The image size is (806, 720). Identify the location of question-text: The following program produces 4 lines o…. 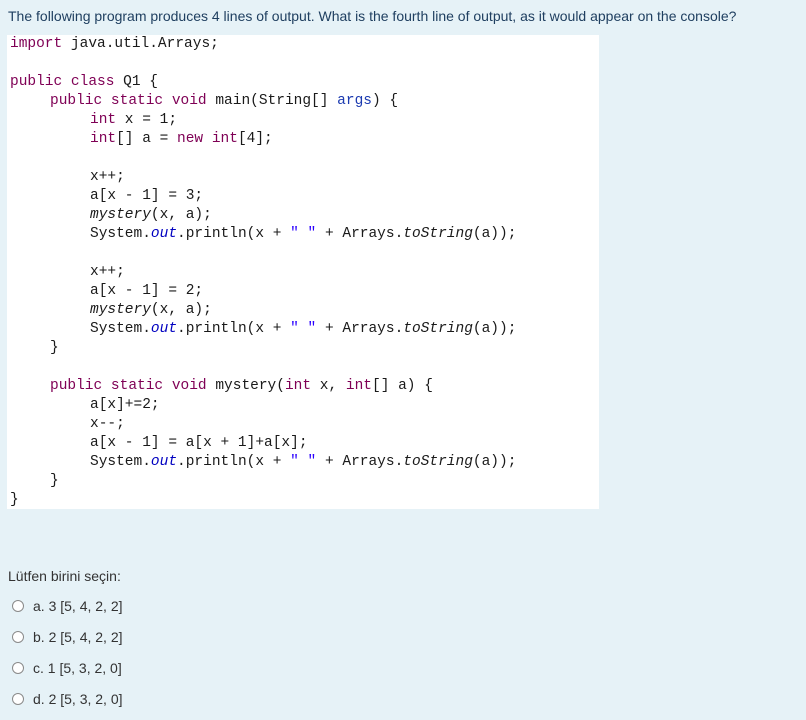
(372, 16).